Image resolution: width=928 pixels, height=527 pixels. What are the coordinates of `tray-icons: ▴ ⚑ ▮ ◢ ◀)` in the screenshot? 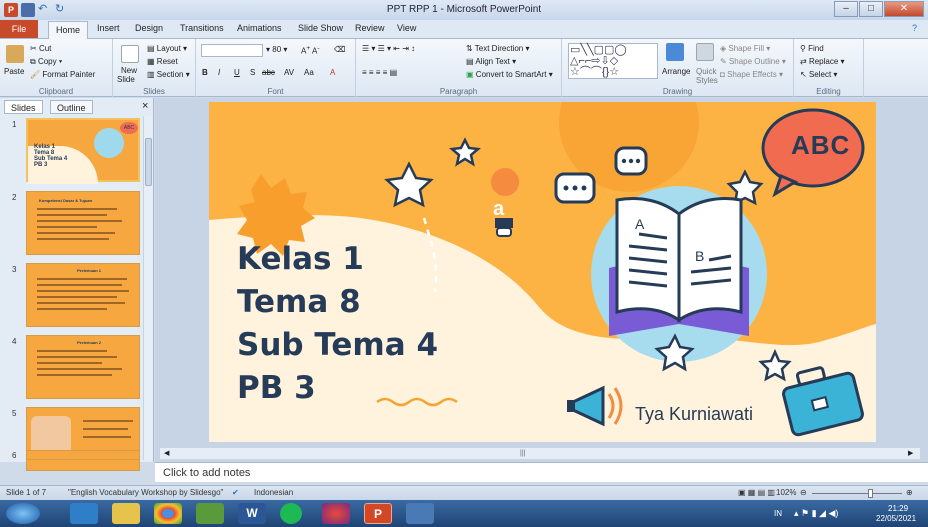 It's located at (816, 513).